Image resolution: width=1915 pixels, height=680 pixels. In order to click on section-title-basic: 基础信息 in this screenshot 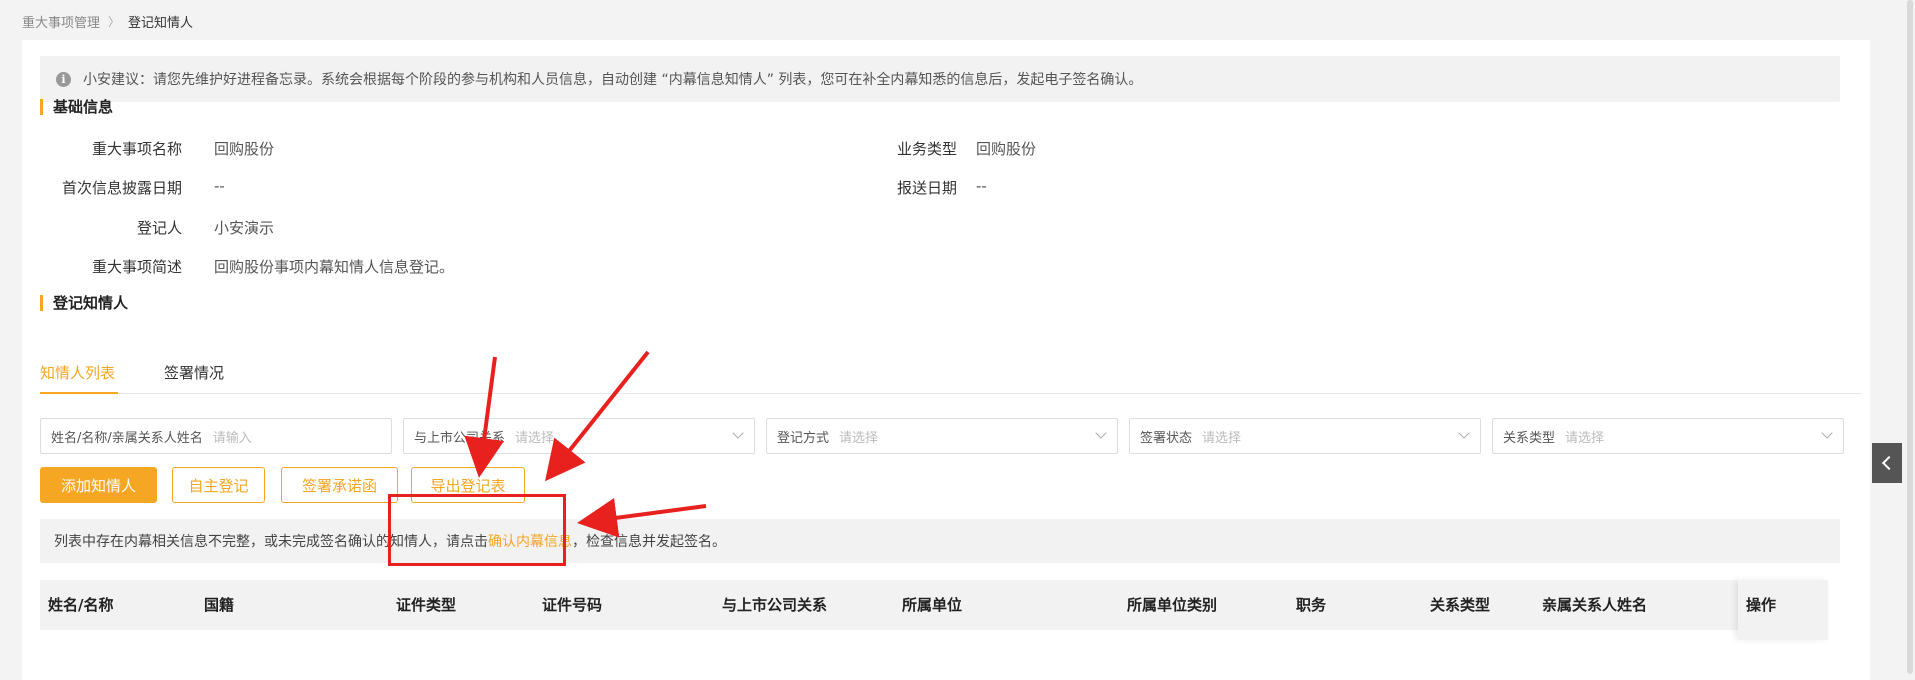, I will do `click(76, 107)`.